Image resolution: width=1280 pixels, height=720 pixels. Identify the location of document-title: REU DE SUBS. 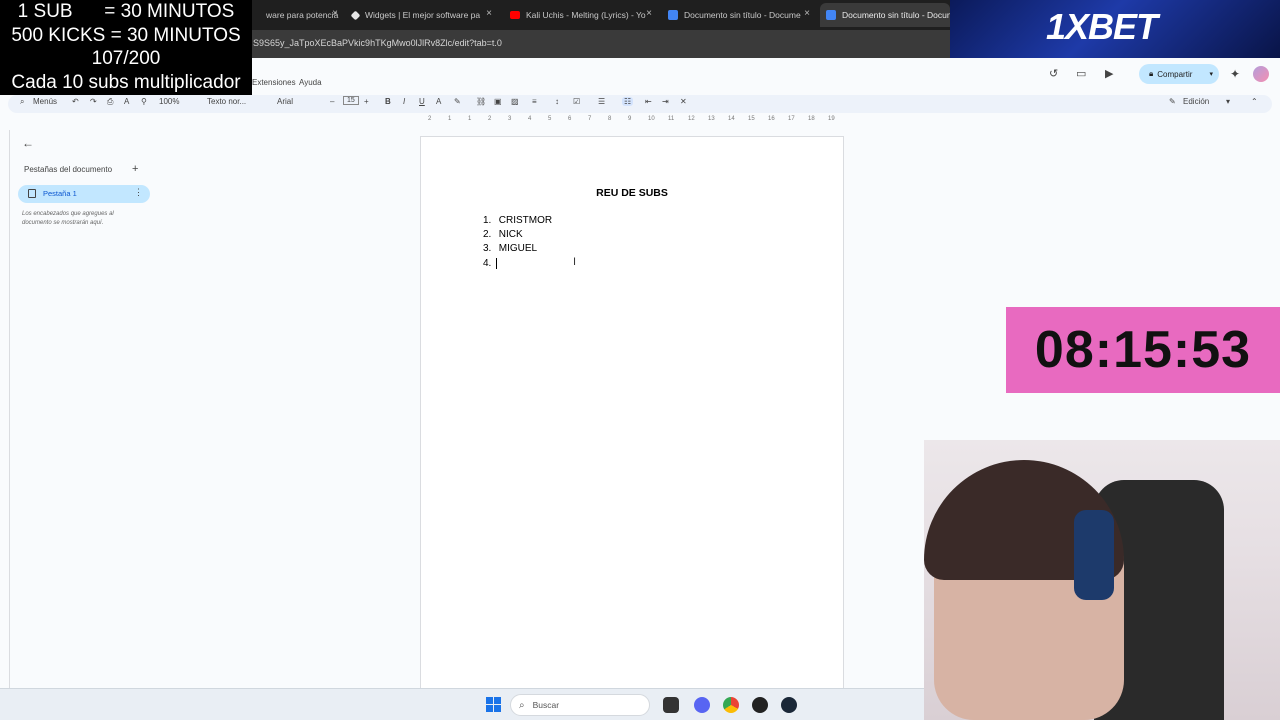
(632, 193).